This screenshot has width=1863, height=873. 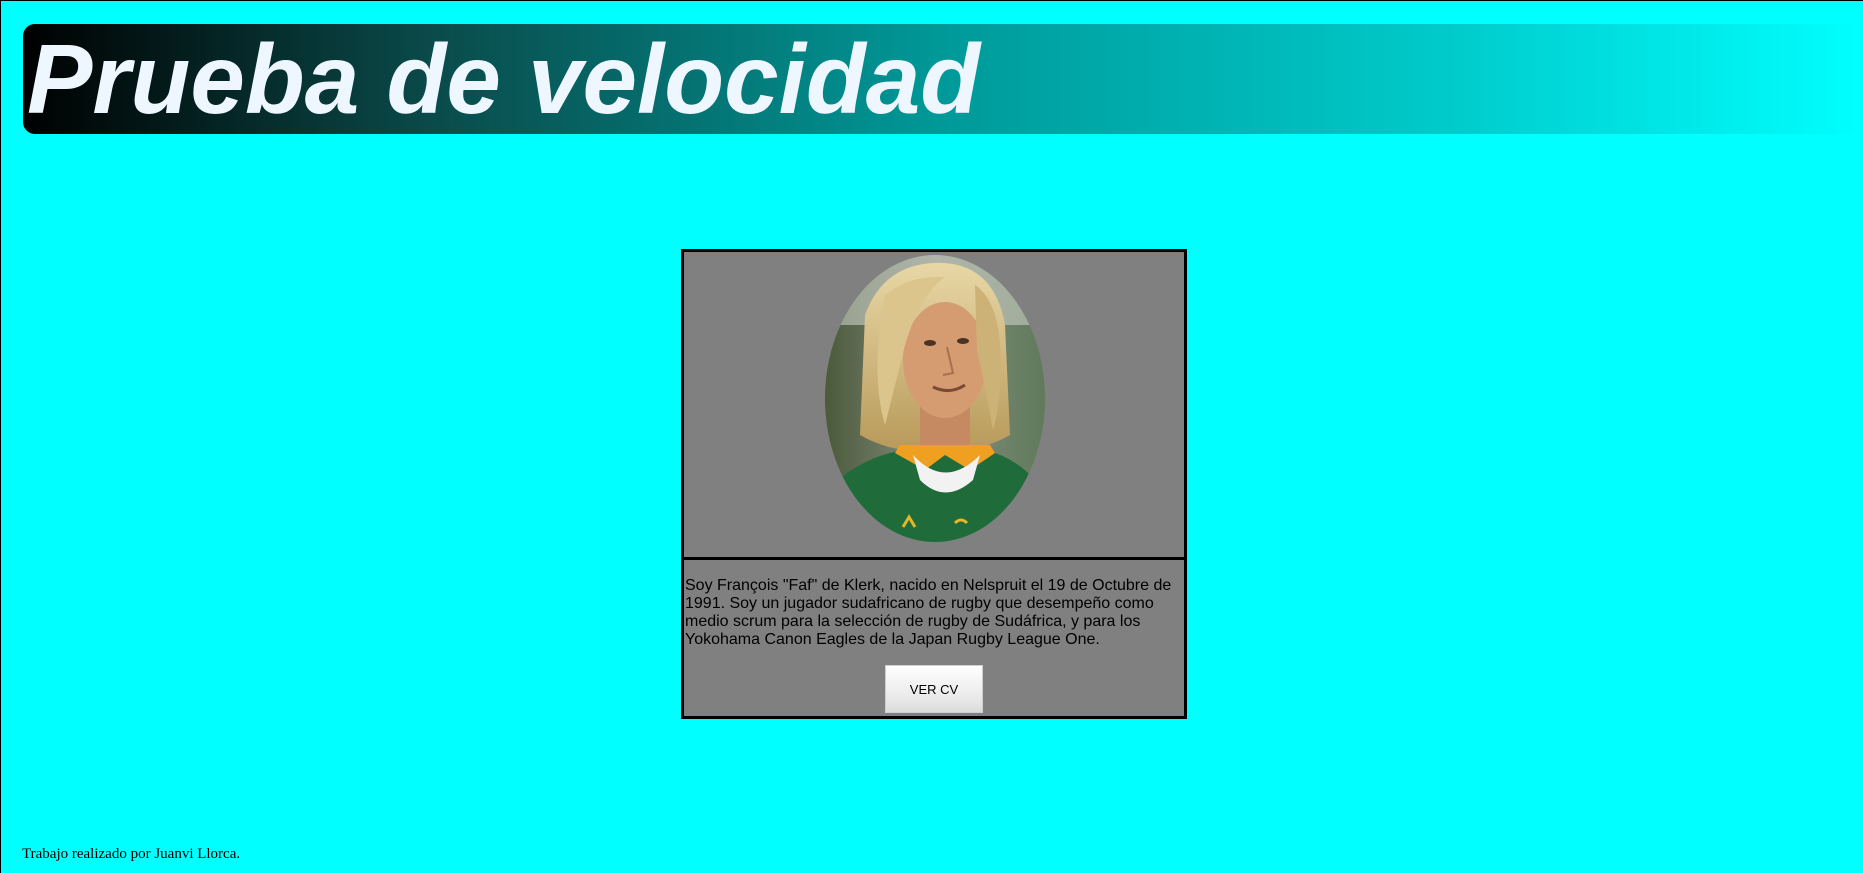 I want to click on profile-photo, so click(x=935, y=398).